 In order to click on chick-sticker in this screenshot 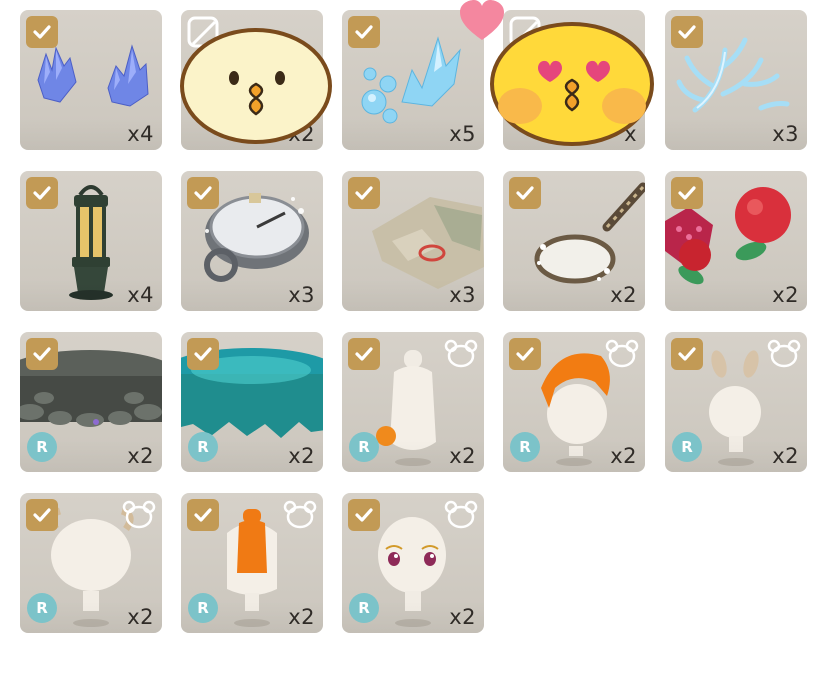, I will do `click(256, 86)`.